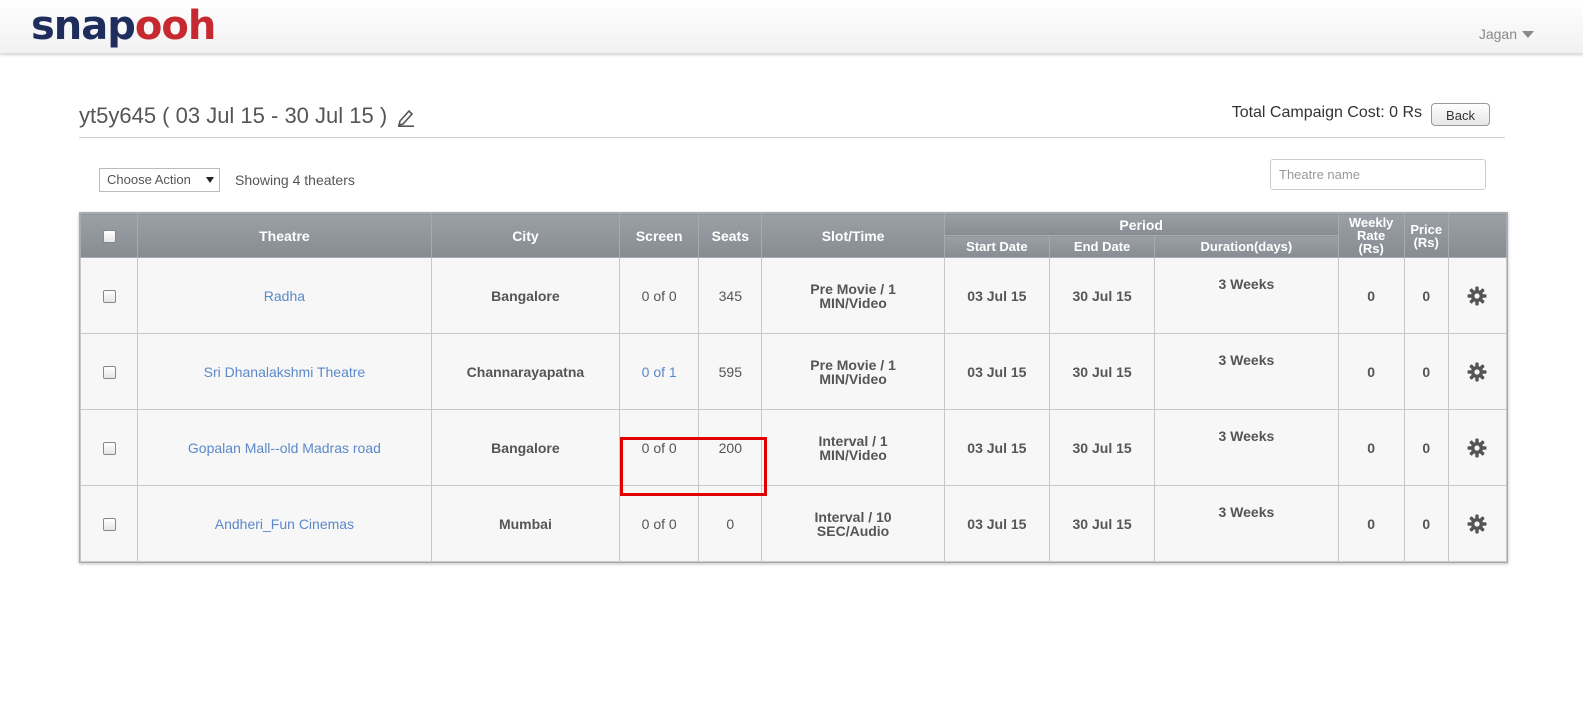  I want to click on choose-action-select: Choose Action, so click(159, 180).